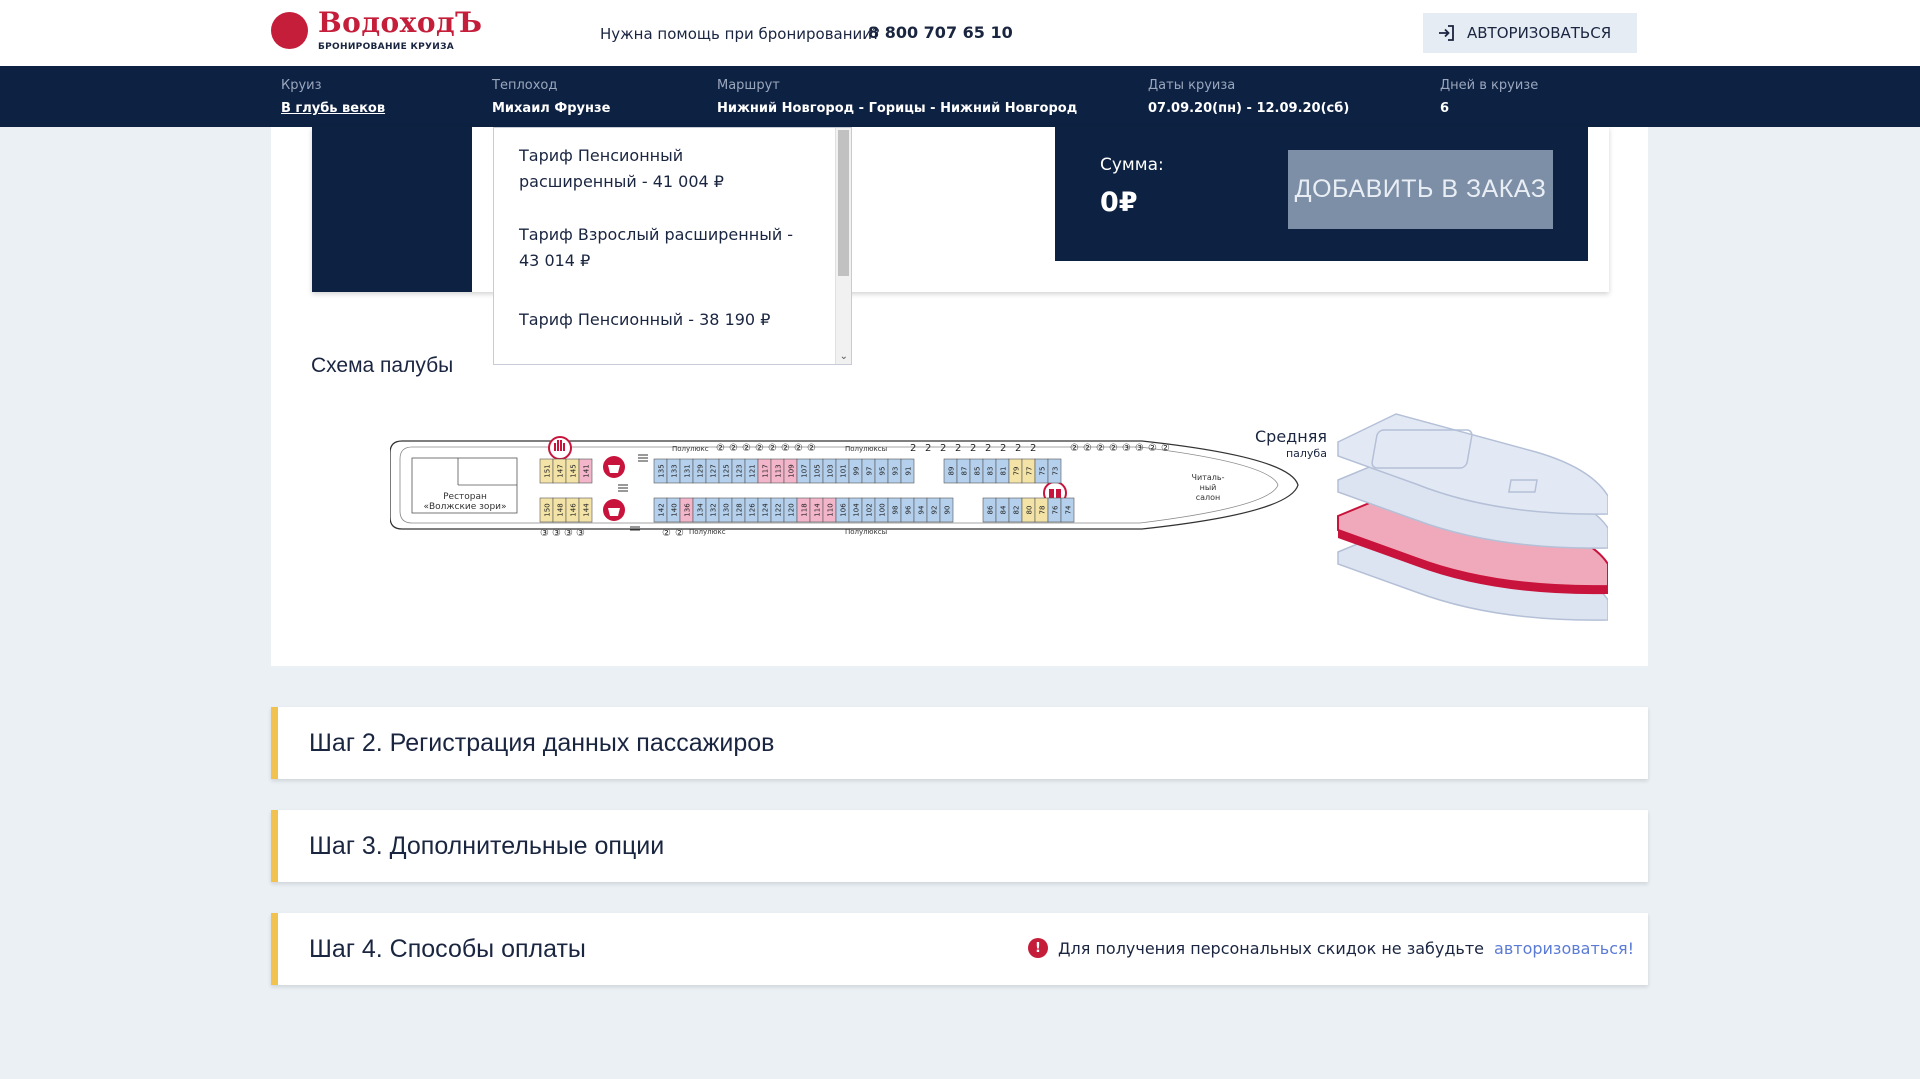 The width and height of the screenshot is (1920, 1079). Describe the element at coordinates (675, 470) in the screenshot. I see `cabin-number: 133` at that location.